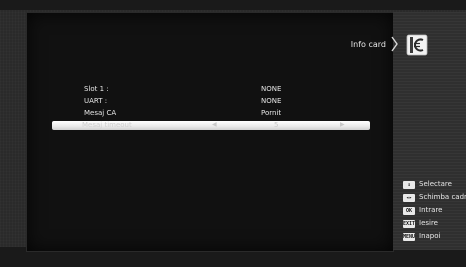 The image size is (466, 267). Describe the element at coordinates (409, 237) in the screenshot. I see `menu-button-icon: MENU` at that location.